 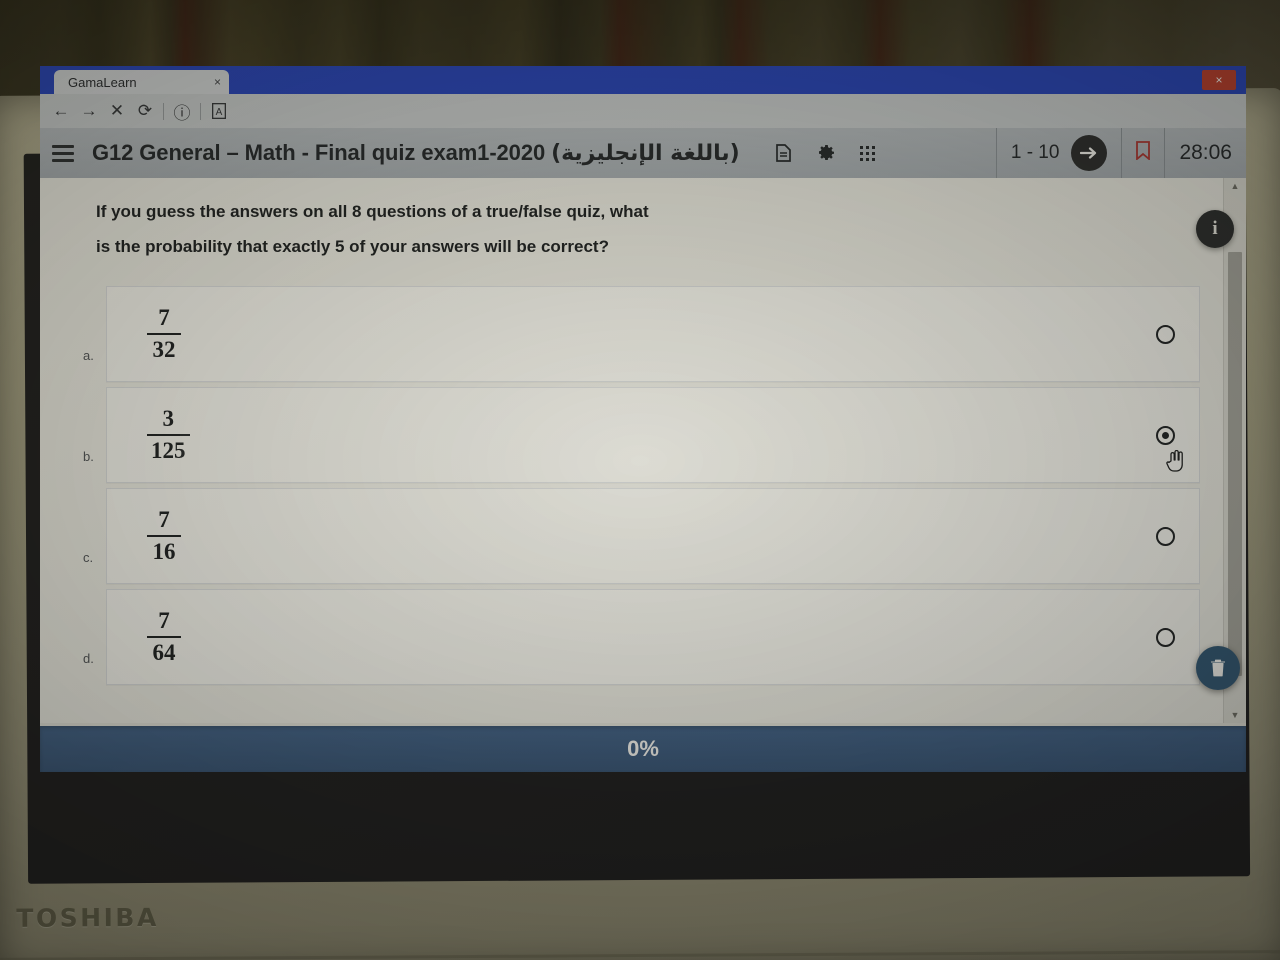 What do you see at coordinates (217, 82) in the screenshot?
I see `close-icon: ×` at bounding box center [217, 82].